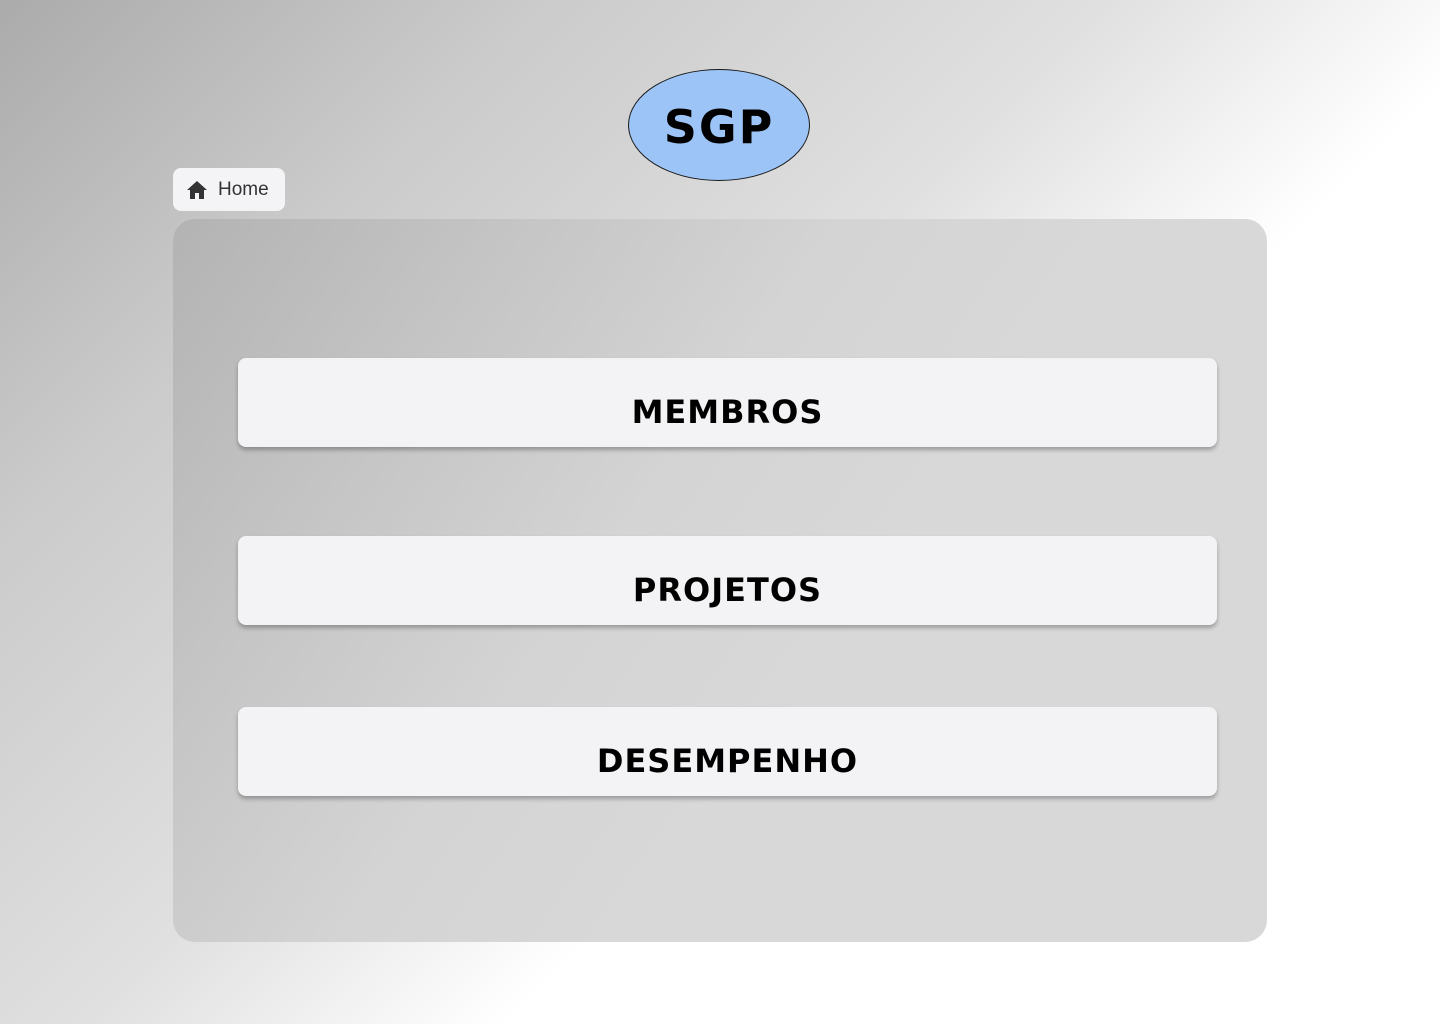  I want to click on app-logo: SGP, so click(719, 125).